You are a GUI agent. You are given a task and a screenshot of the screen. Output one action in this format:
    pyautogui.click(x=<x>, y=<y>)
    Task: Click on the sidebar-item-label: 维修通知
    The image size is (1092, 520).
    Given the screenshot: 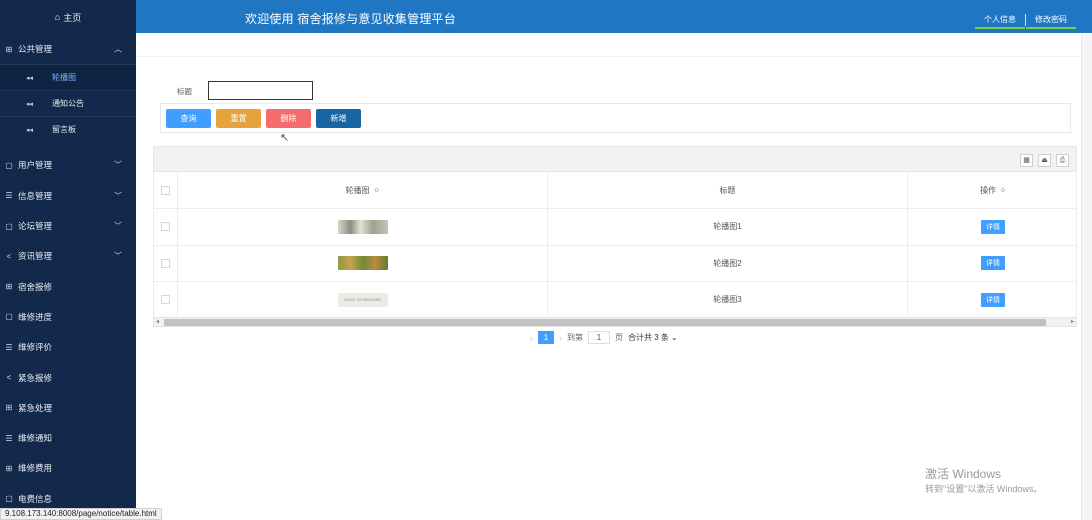 What is the action you would take?
    pyautogui.click(x=35, y=438)
    